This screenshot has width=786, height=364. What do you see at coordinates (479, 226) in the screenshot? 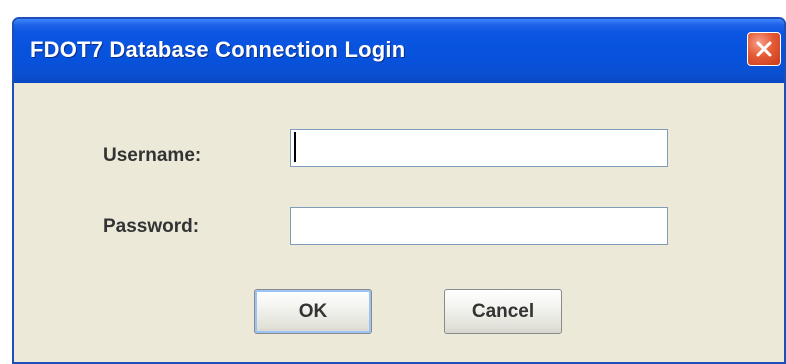
I see `password-field` at bounding box center [479, 226].